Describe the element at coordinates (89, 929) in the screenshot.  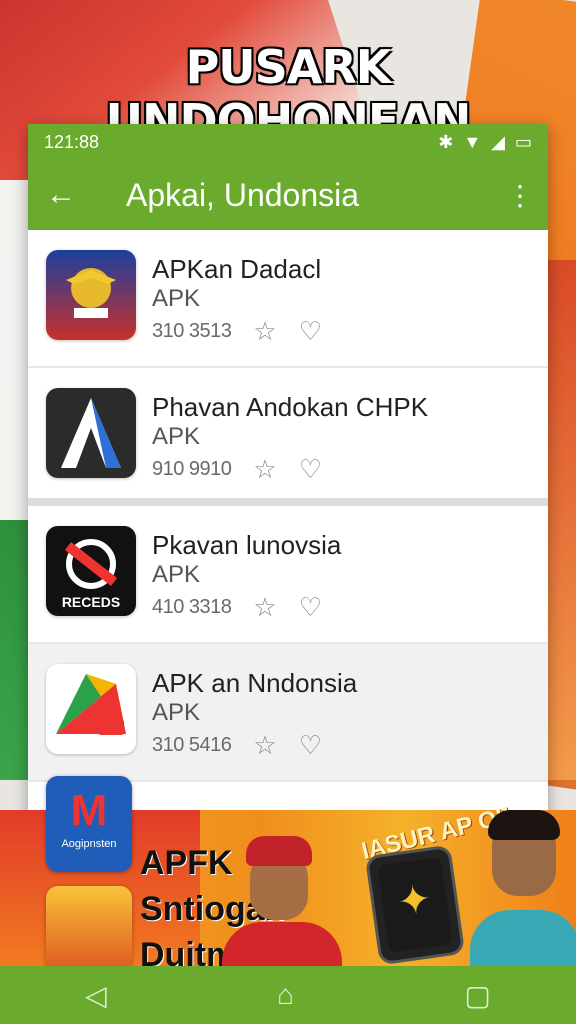
I see `fox-mascot-icon` at that location.